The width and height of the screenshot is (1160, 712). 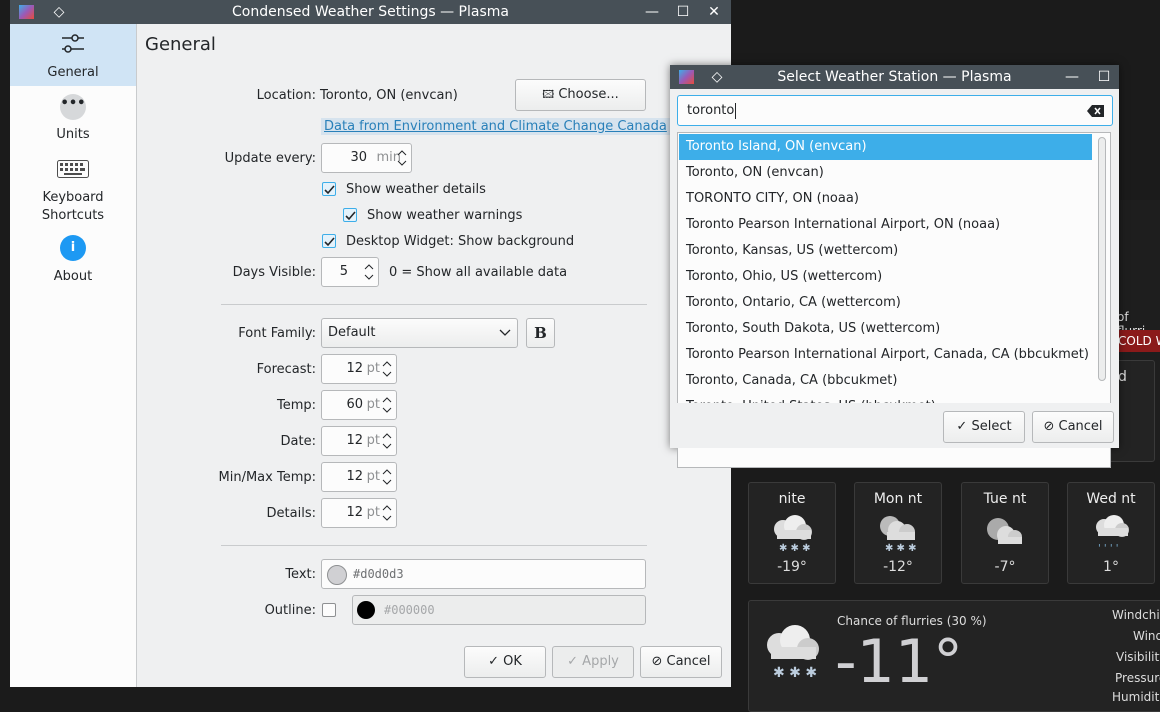 What do you see at coordinates (1112, 534) in the screenshot?
I see `rain-cloud-icon: ' ' ' '` at bounding box center [1112, 534].